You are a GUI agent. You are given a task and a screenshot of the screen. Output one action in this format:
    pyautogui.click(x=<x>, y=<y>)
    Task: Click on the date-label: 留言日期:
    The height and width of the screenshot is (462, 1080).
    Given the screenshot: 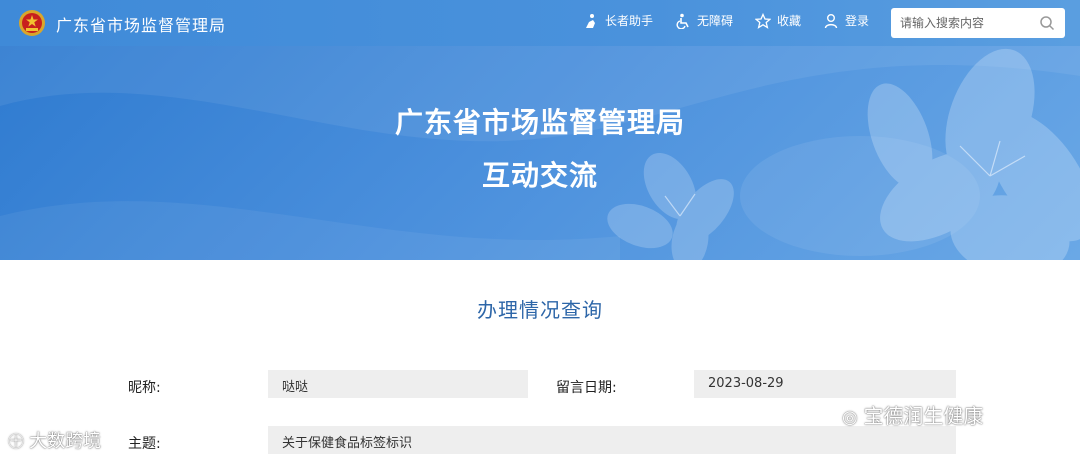 What is the action you would take?
    pyautogui.click(x=586, y=388)
    